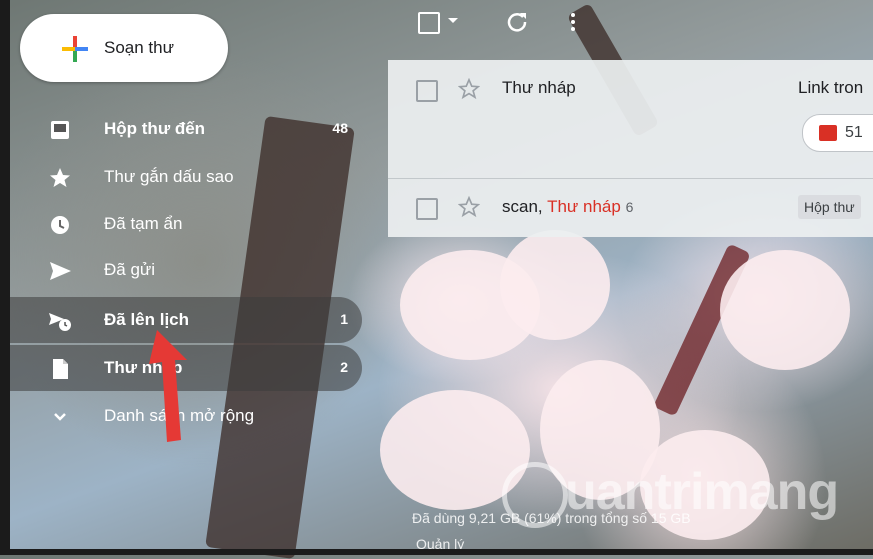 This screenshot has width=873, height=559. I want to click on inbox-icon, so click(60, 130).